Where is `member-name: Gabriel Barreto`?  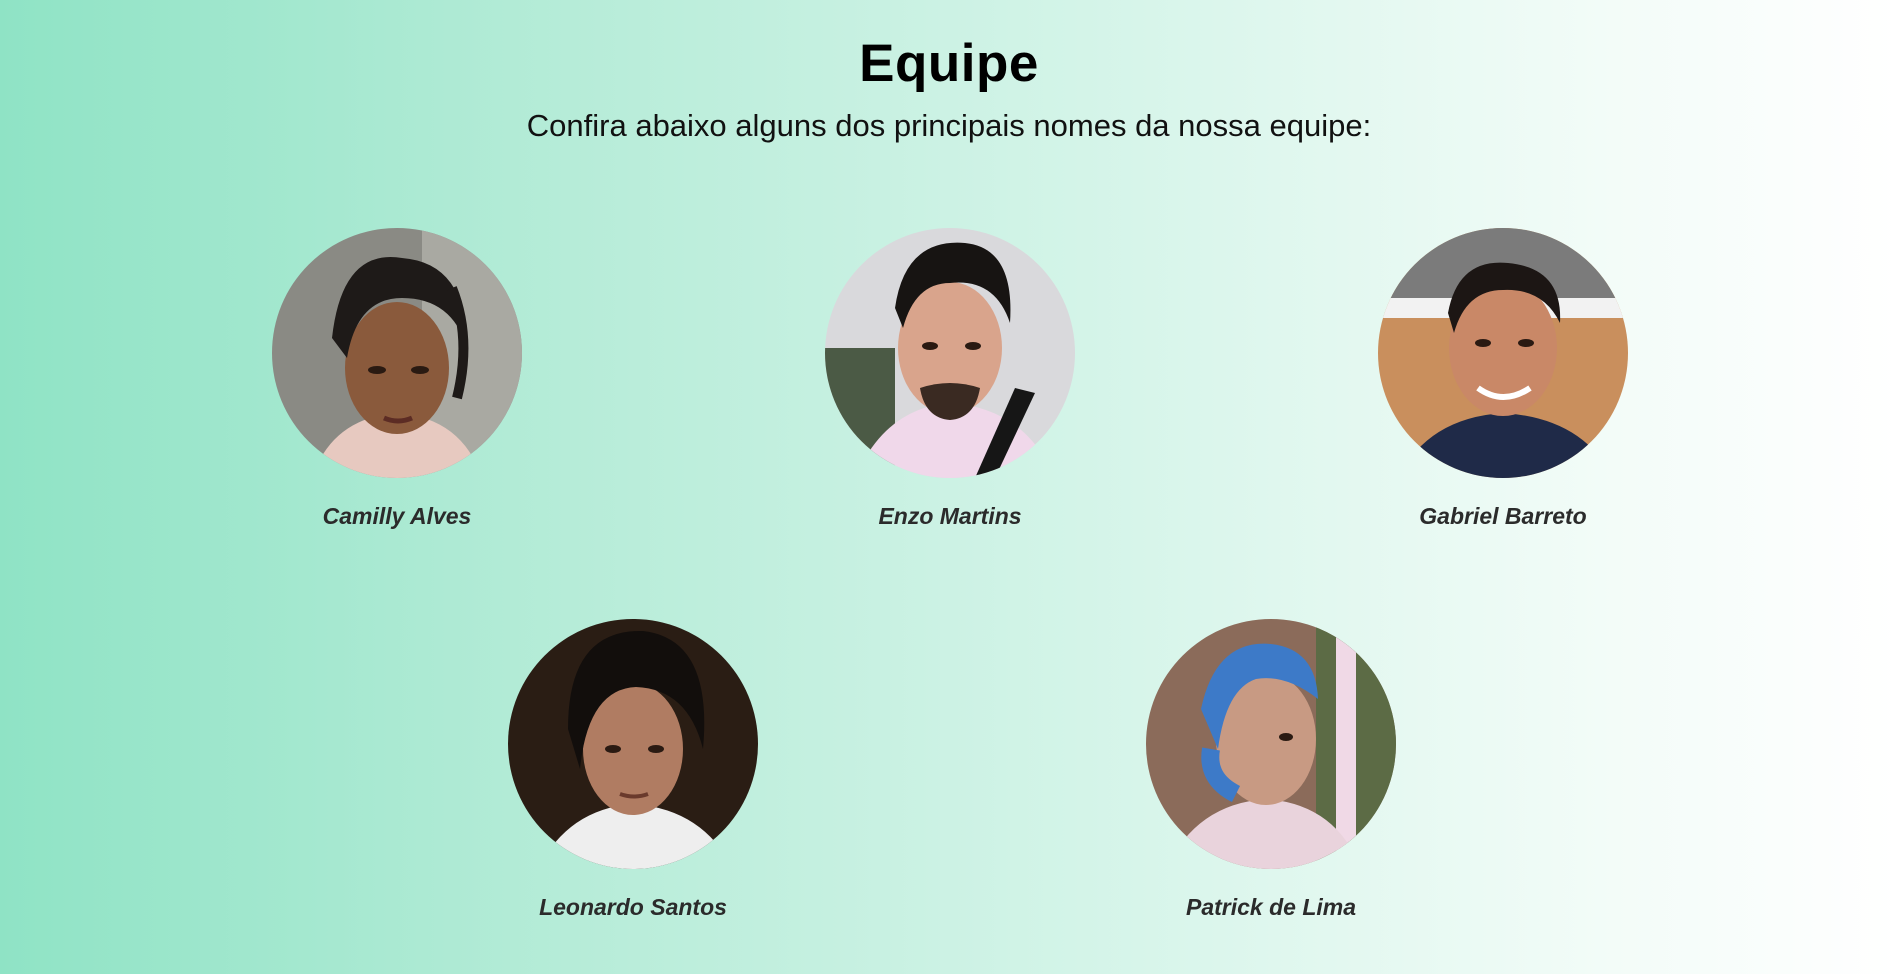 member-name: Gabriel Barreto is located at coordinates (1503, 516).